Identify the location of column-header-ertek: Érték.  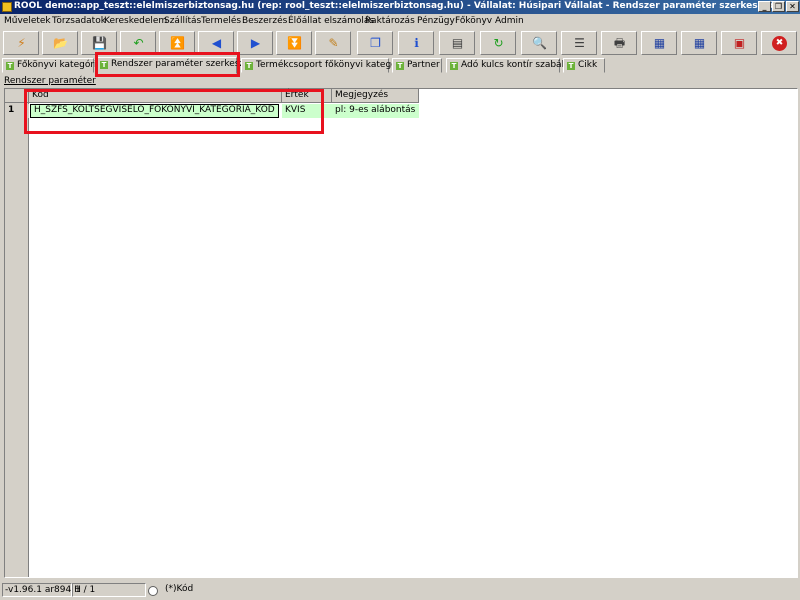
(307, 96).